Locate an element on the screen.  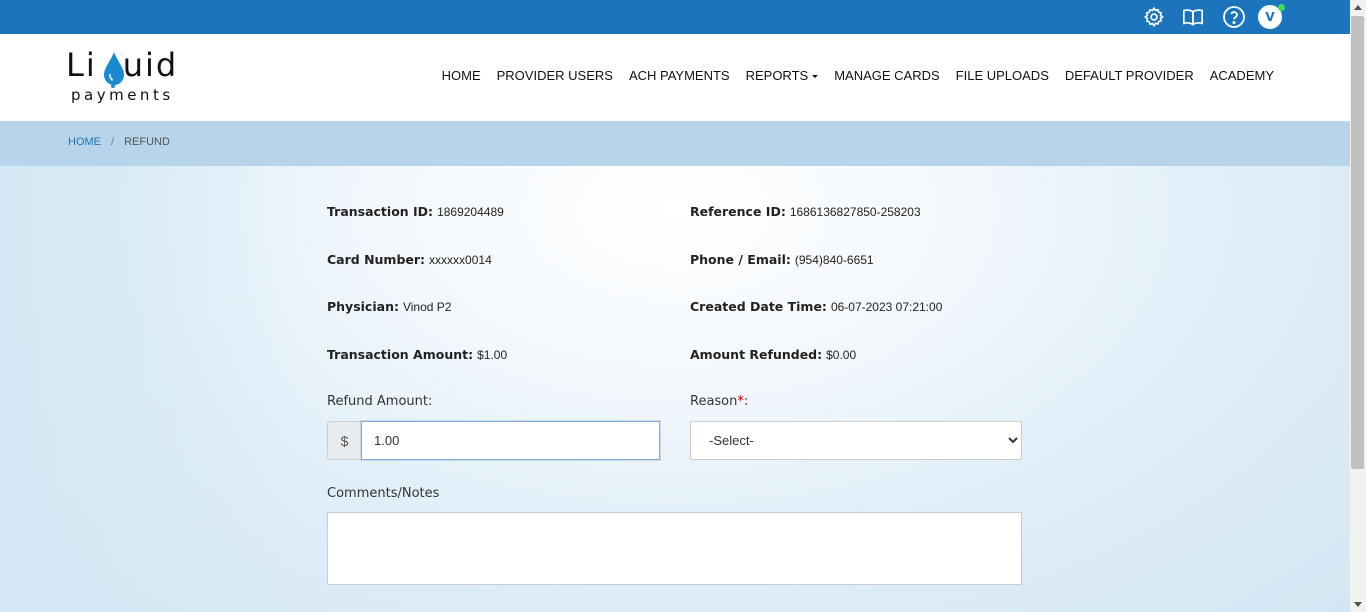
scroll-up-arrow-icon is located at coordinates (1358, 7).